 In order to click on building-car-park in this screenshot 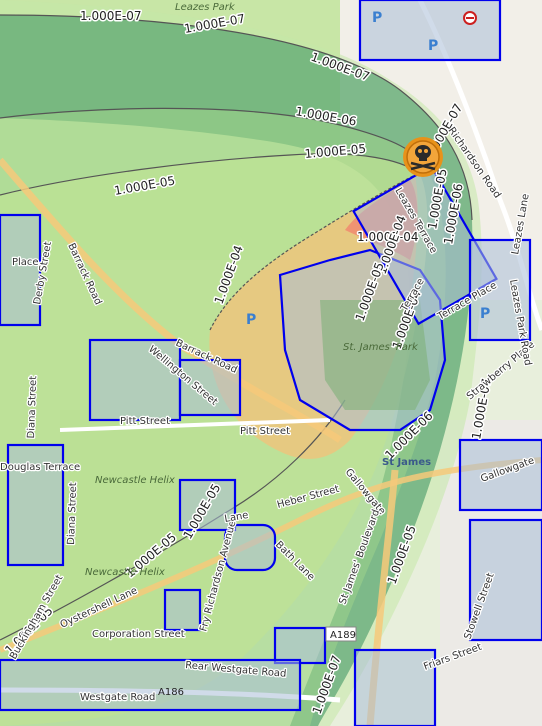, I will do `click(300, 645)`.